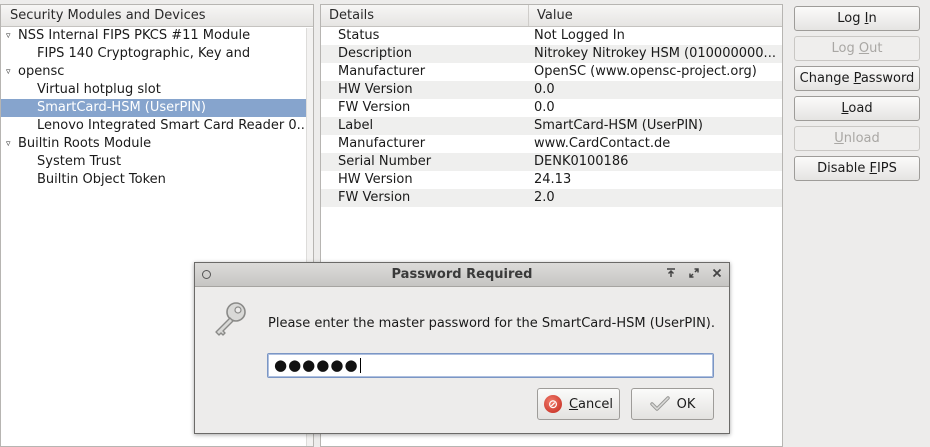  Describe the element at coordinates (134, 35) in the screenshot. I see `tree-item-label: NSS Internal FIPS PKCS #11 Module` at that location.